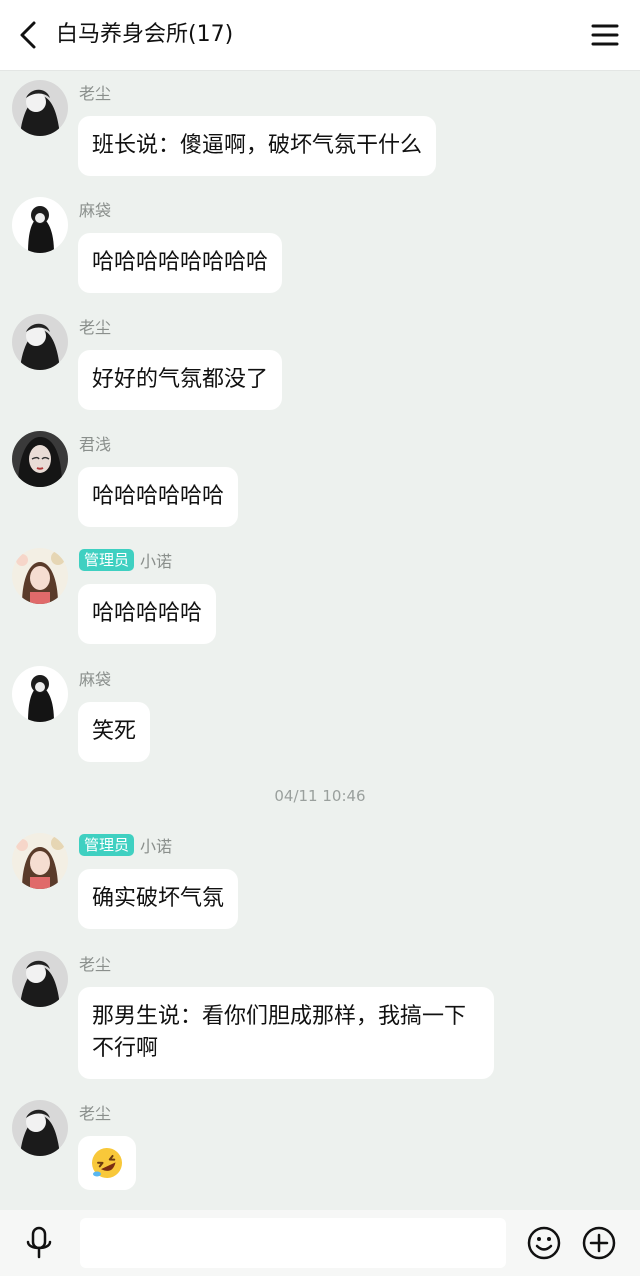 The height and width of the screenshot is (1276, 640). Describe the element at coordinates (599, 1243) in the screenshot. I see `plus-icon` at that location.